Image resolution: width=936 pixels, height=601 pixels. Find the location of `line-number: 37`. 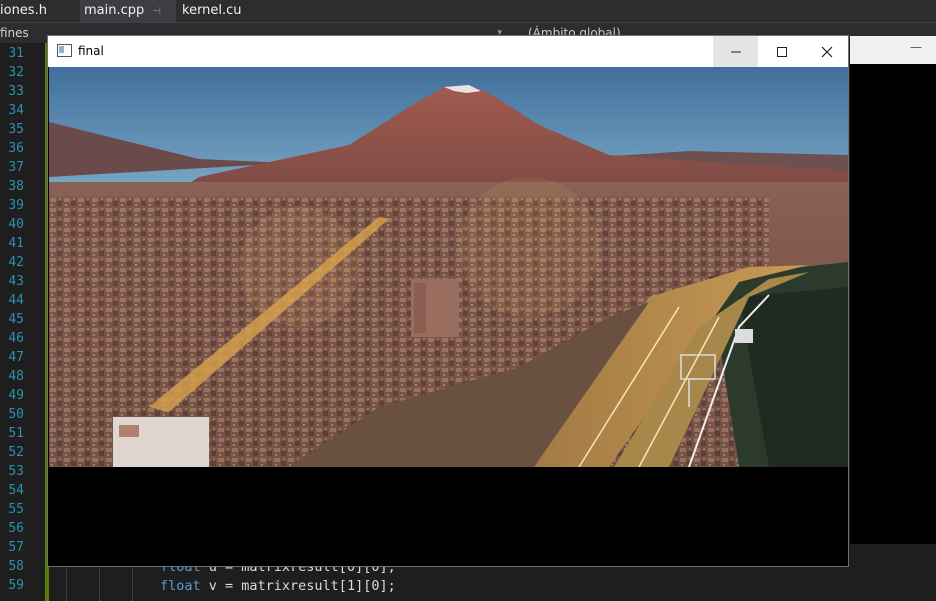

line-number: 37 is located at coordinates (16, 167).